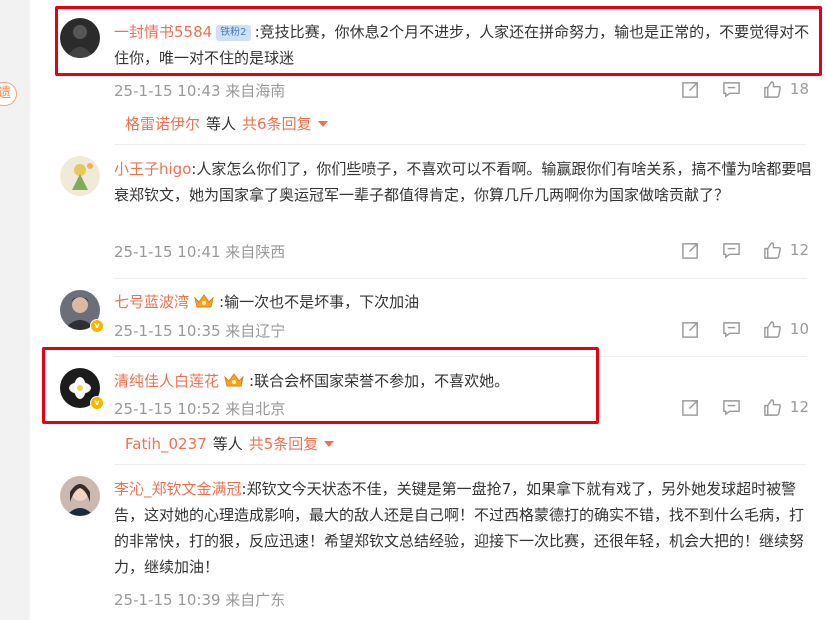  I want to click on reply-count: 共5条回复, so click(284, 443).